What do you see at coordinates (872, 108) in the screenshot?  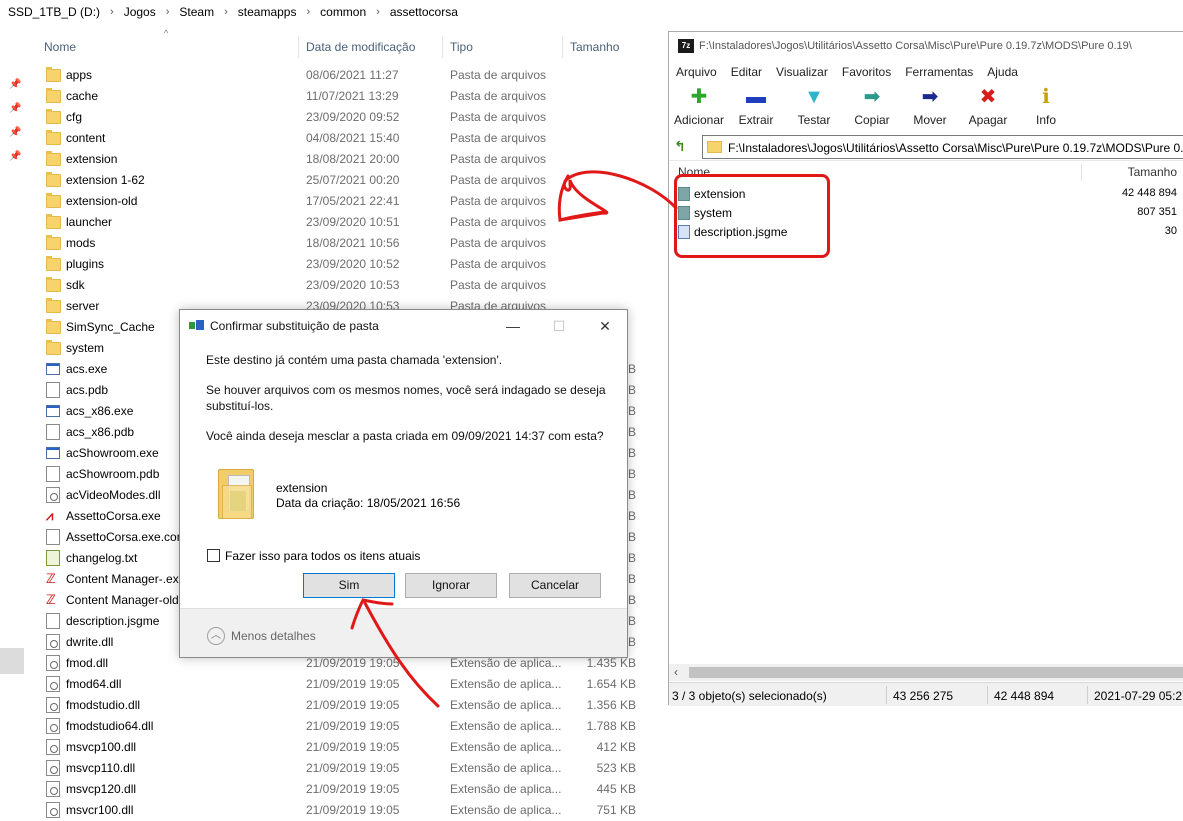 I see `copiar-button: ➡ Copiar` at bounding box center [872, 108].